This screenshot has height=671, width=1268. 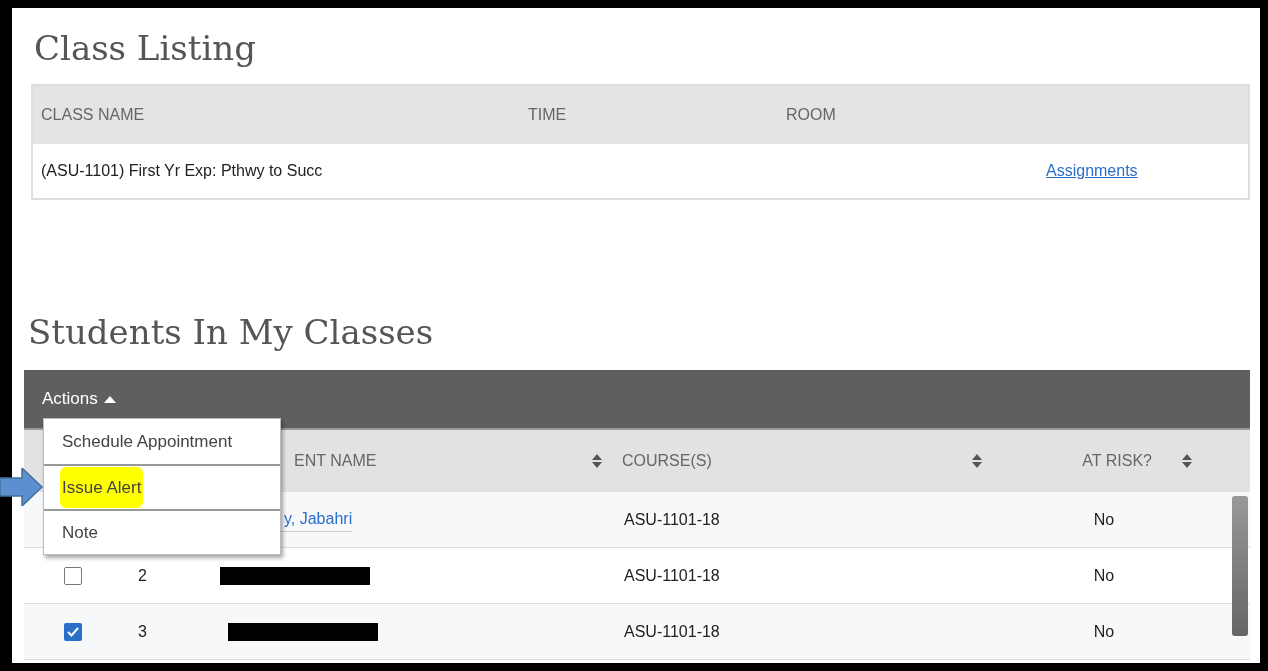 What do you see at coordinates (162, 486) in the screenshot?
I see `menu-item: Issue Alert` at bounding box center [162, 486].